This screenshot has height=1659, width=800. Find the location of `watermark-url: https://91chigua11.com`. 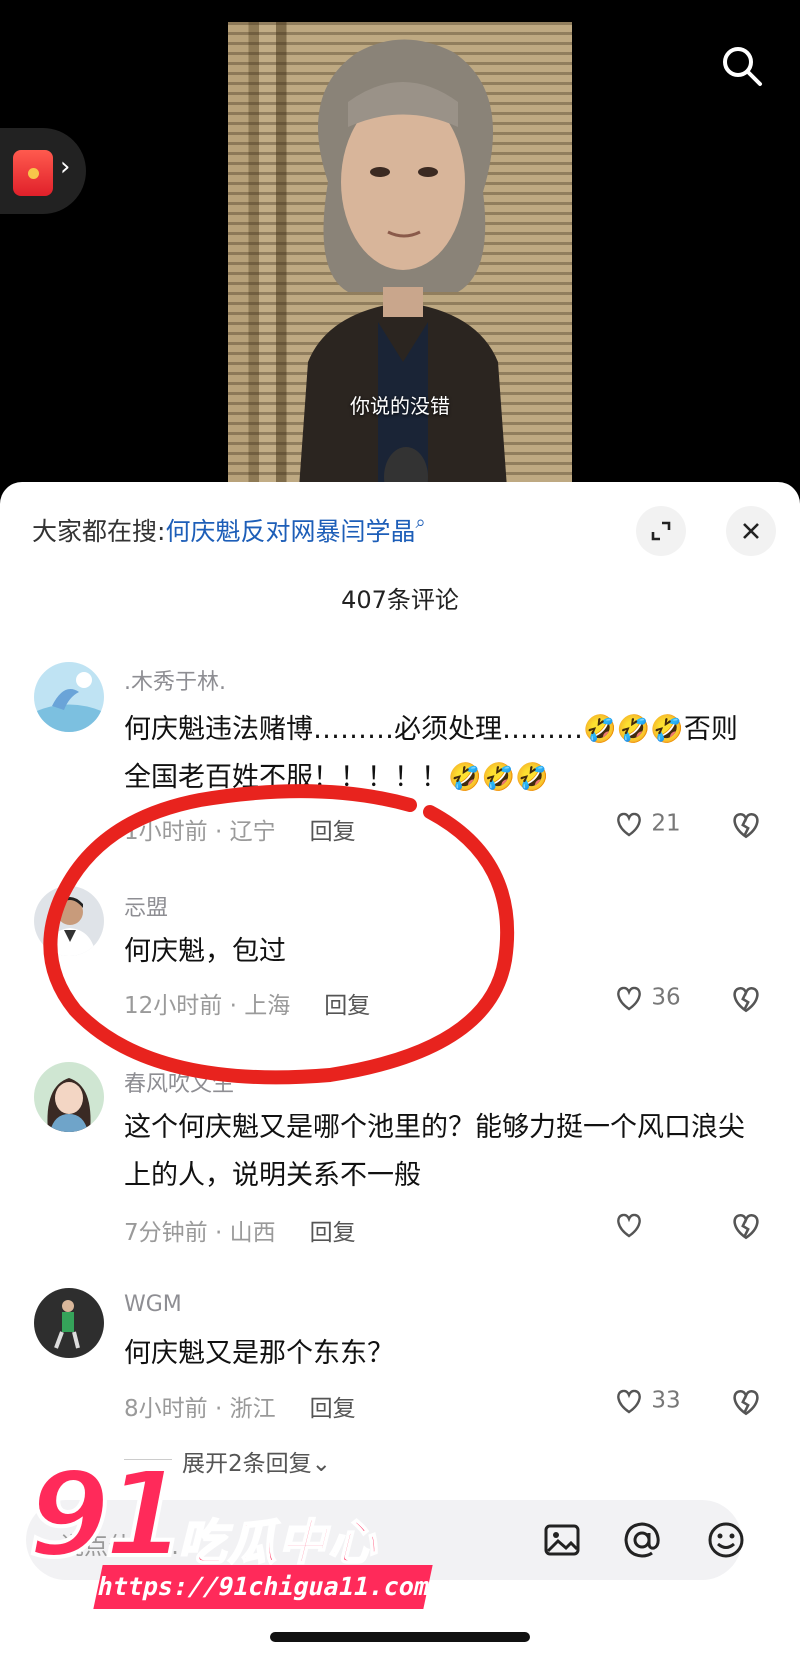

watermark-url: https://91chigua11.com is located at coordinates (263, 1587).